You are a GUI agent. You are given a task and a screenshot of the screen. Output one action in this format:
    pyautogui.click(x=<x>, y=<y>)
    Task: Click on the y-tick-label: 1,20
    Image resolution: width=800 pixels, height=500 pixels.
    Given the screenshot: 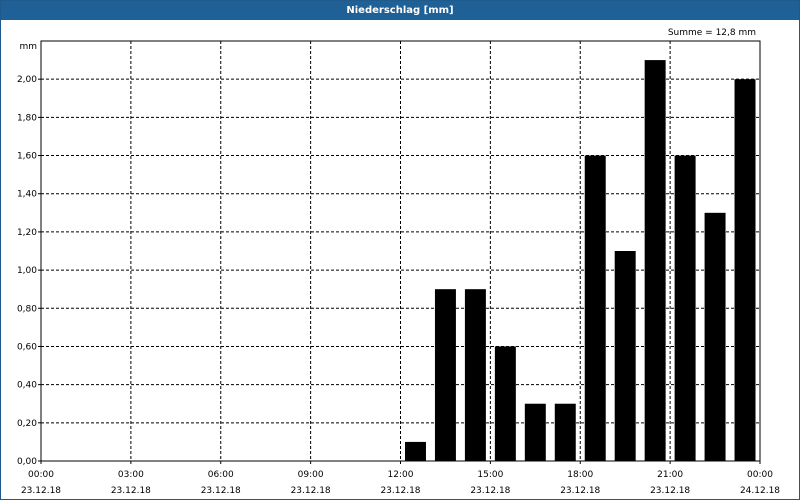 What is the action you would take?
    pyautogui.click(x=27, y=233)
    